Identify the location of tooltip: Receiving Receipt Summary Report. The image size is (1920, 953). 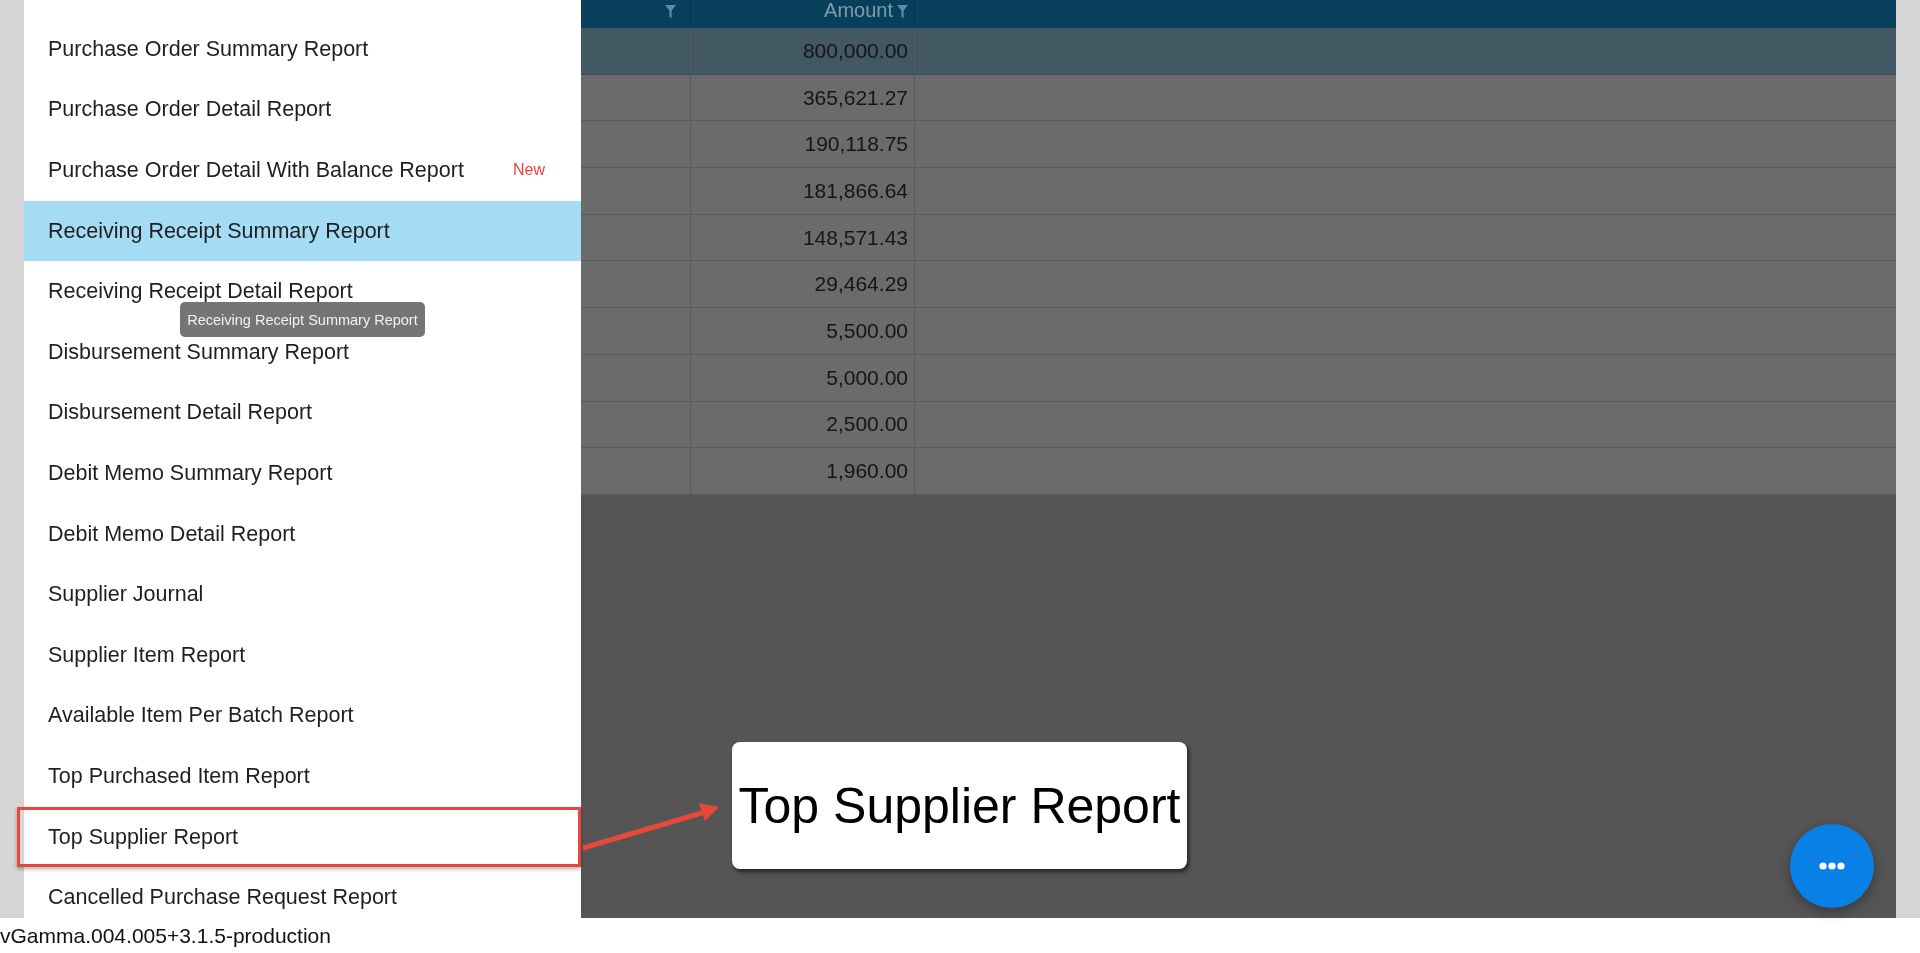
(302, 319).